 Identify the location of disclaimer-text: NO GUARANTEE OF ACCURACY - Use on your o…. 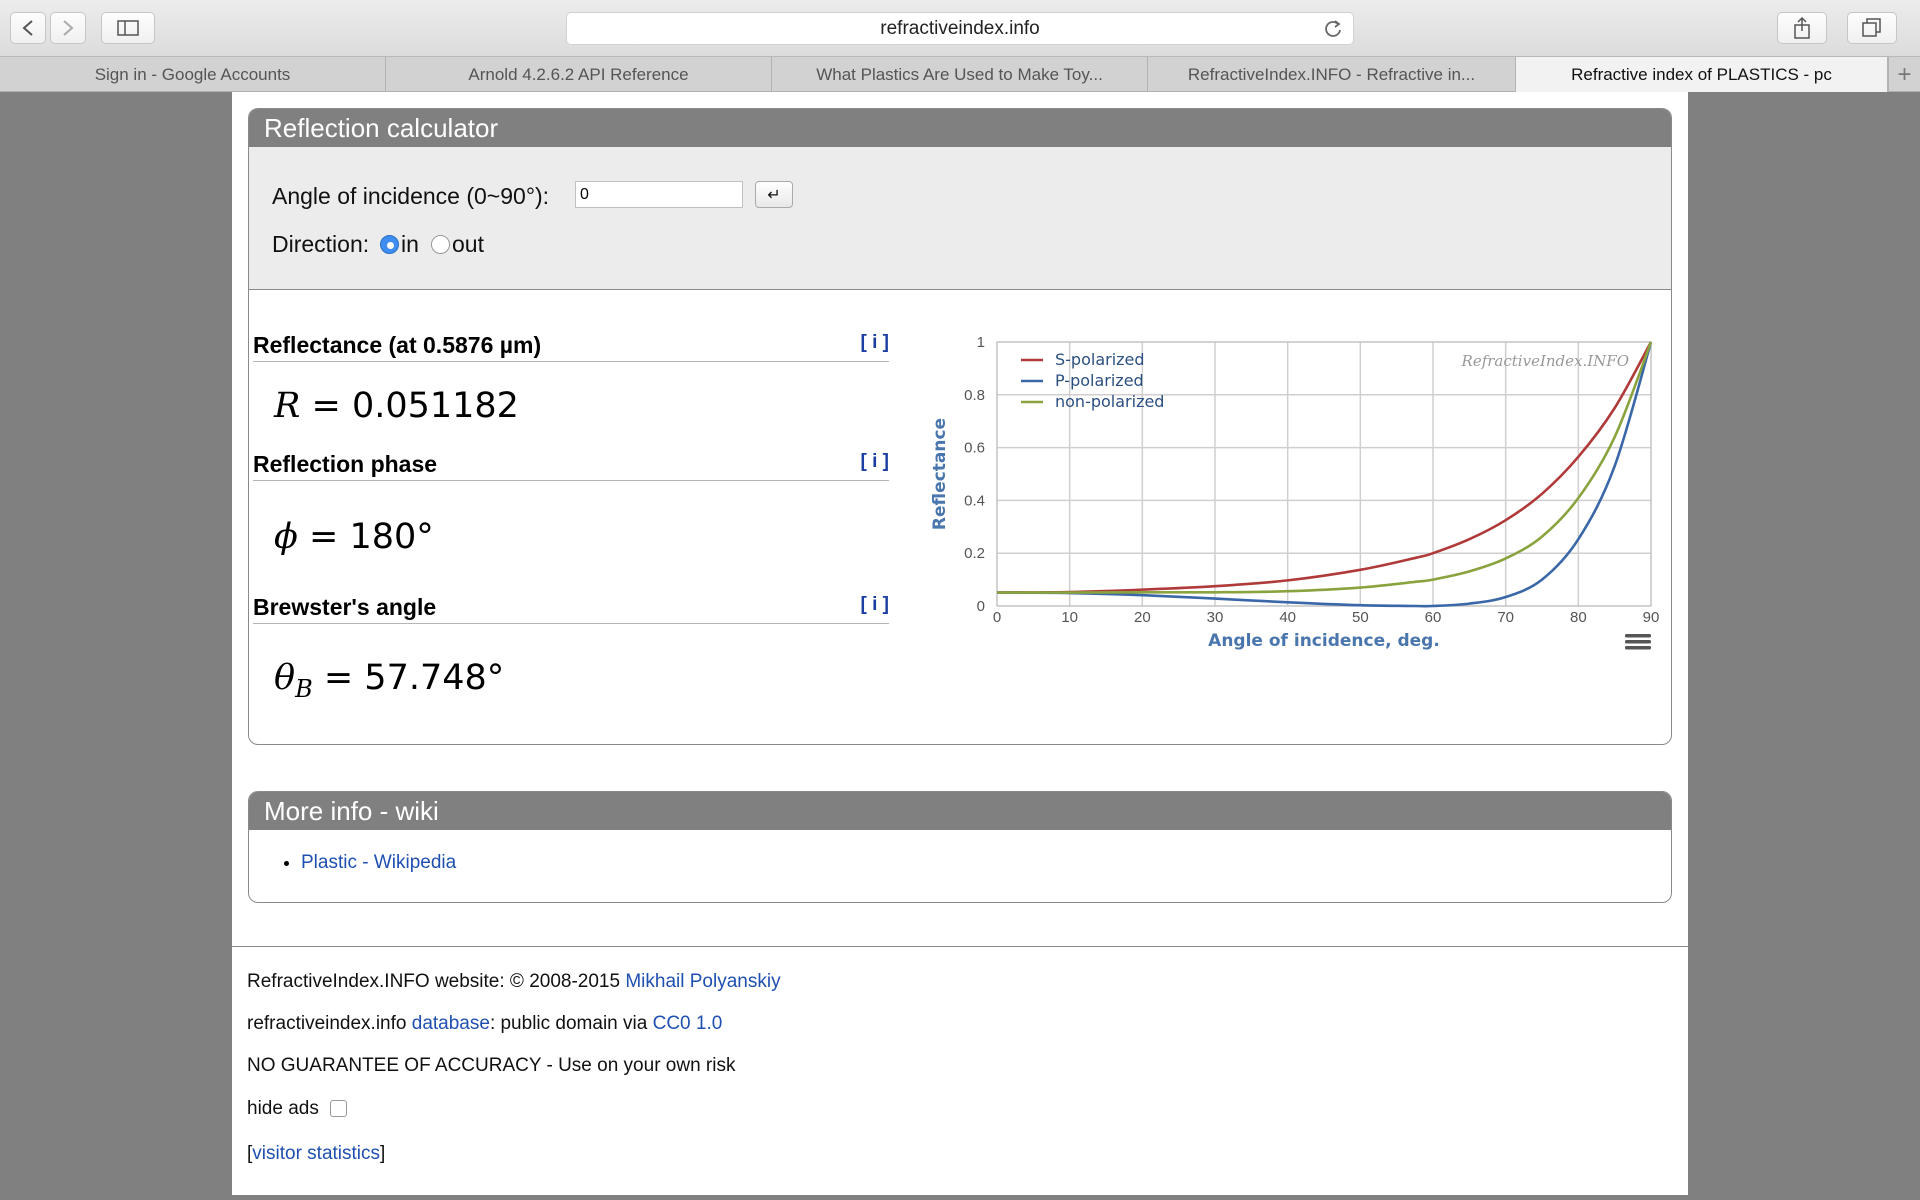
(491, 1065).